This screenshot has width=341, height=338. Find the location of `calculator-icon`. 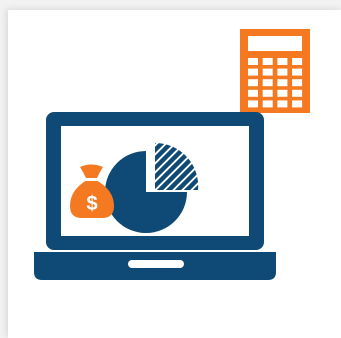

calculator-icon is located at coordinates (275, 71).